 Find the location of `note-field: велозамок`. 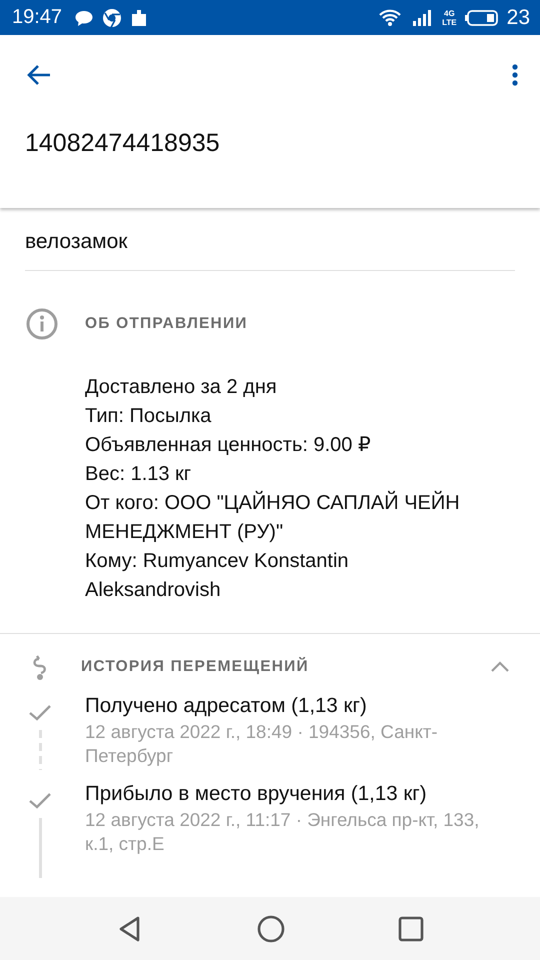

note-field: велозамок is located at coordinates (270, 250).